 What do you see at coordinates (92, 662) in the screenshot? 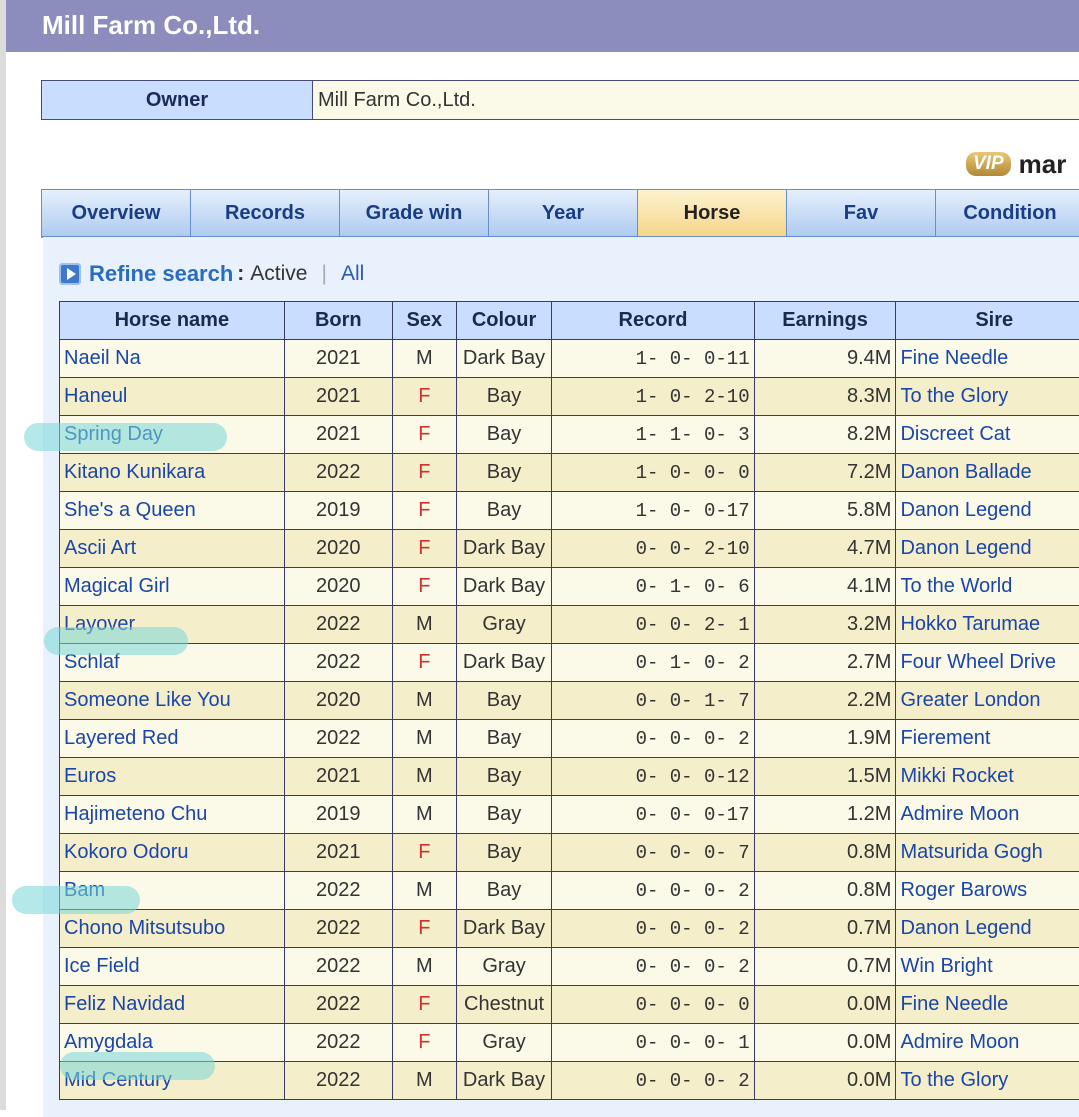
I see `horse-name-cell-link: Schlaf` at bounding box center [92, 662].